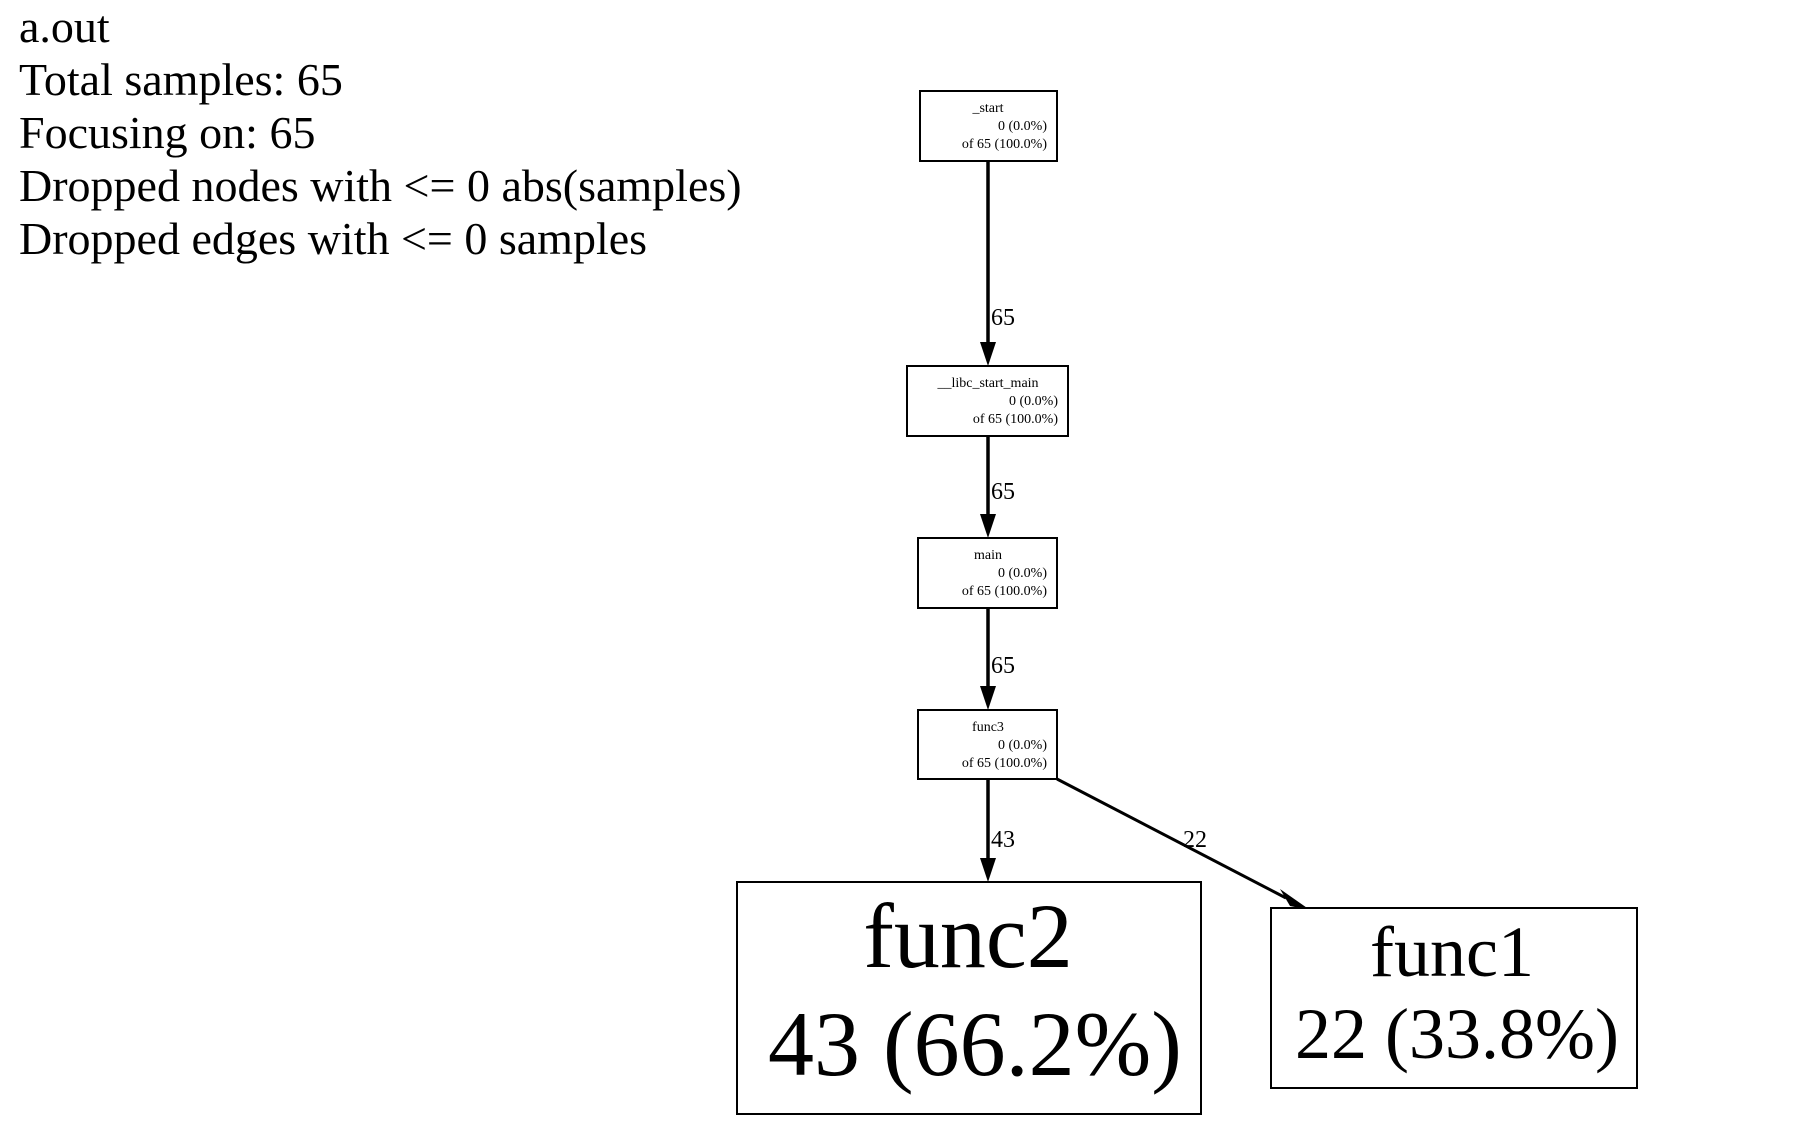  Describe the element at coordinates (987, 383) in the screenshot. I see `node-name: __libc_start_main` at that location.